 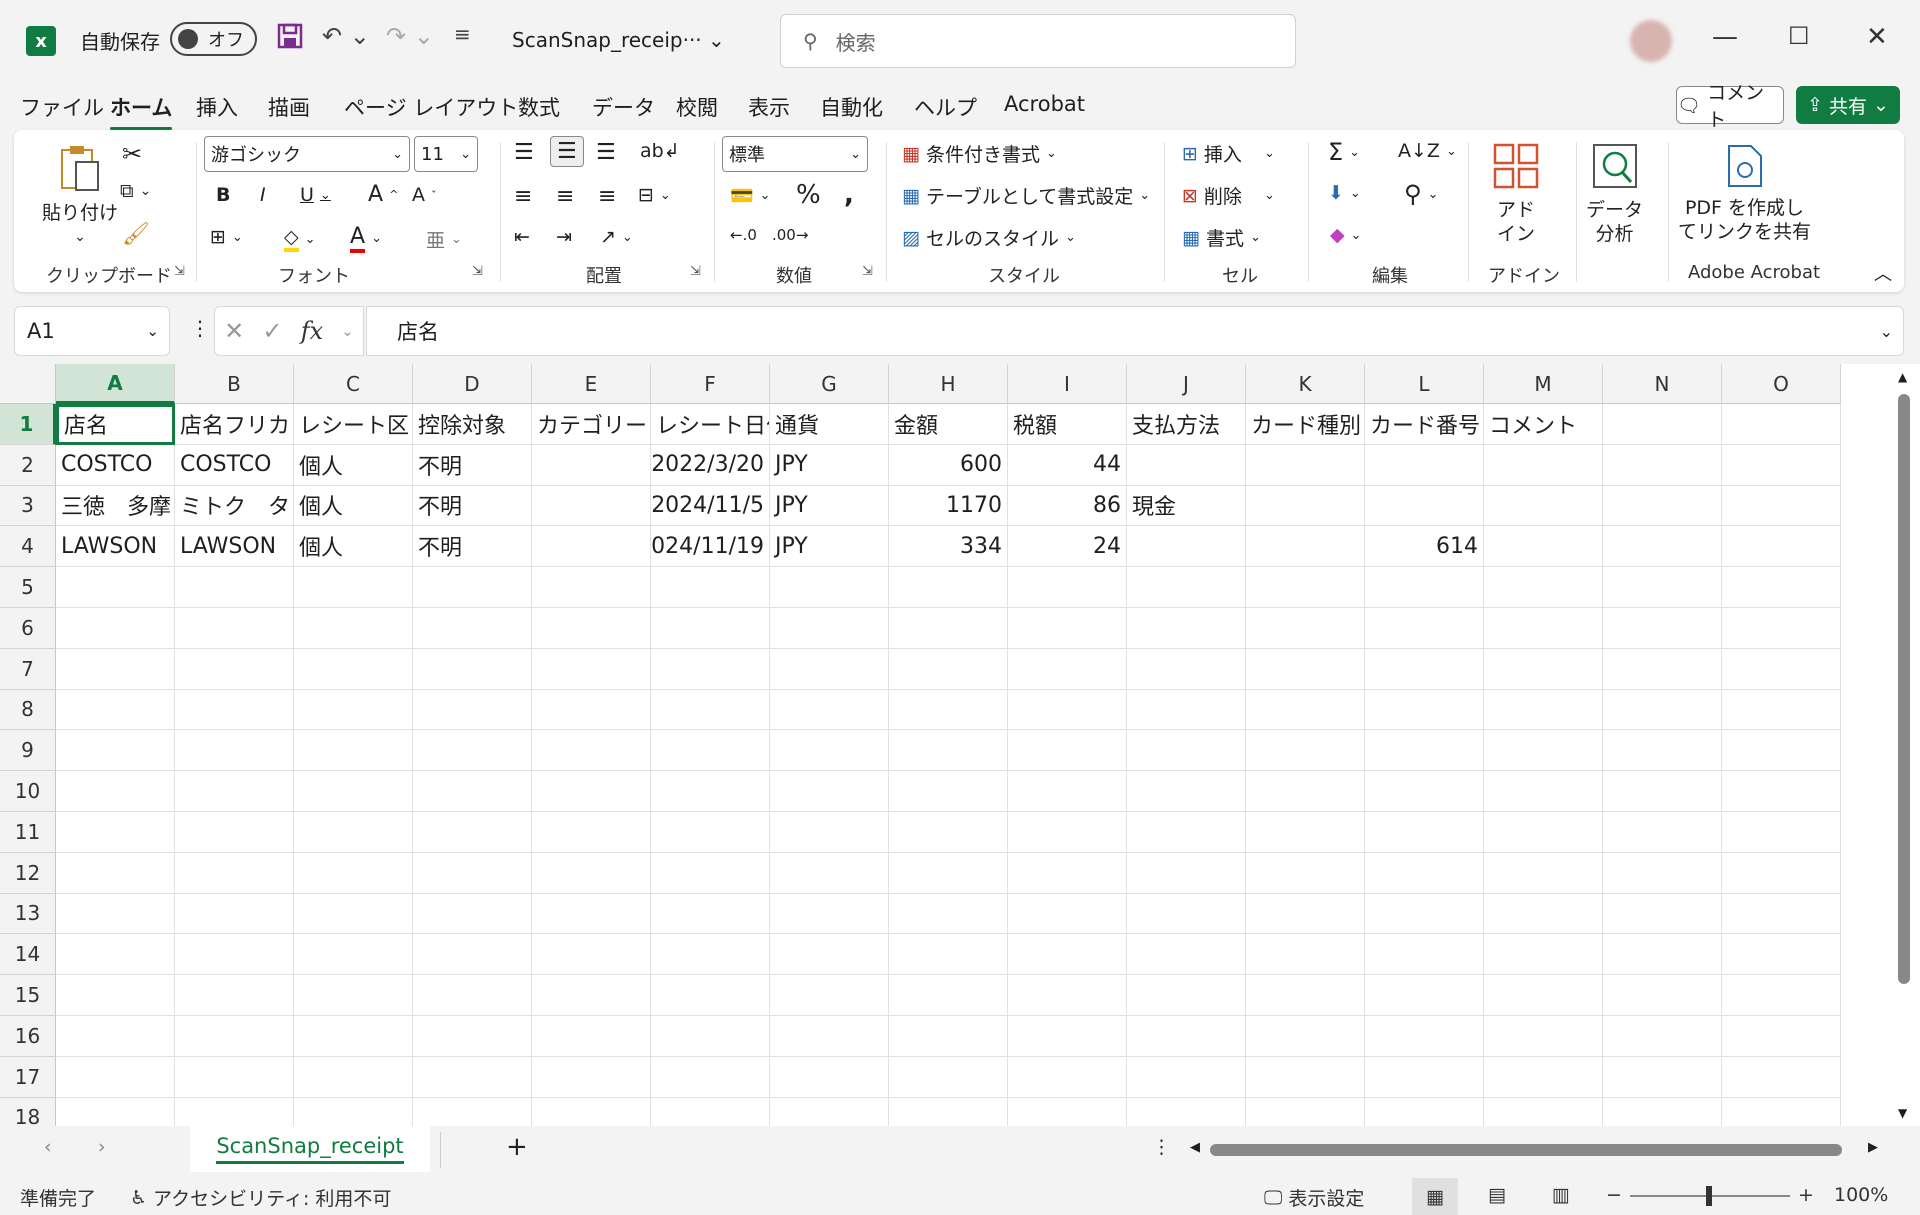 I want to click on cell-o16, so click(x=1781, y=1036).